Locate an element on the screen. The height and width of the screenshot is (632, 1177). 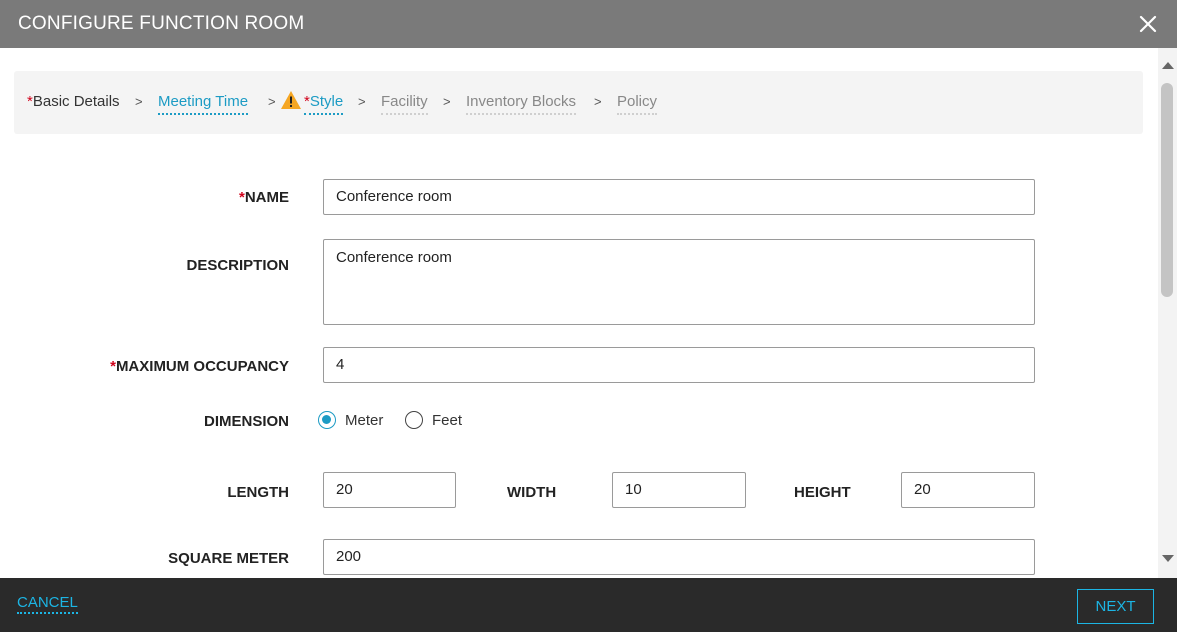
step-facility: Facility is located at coordinates (404, 104).